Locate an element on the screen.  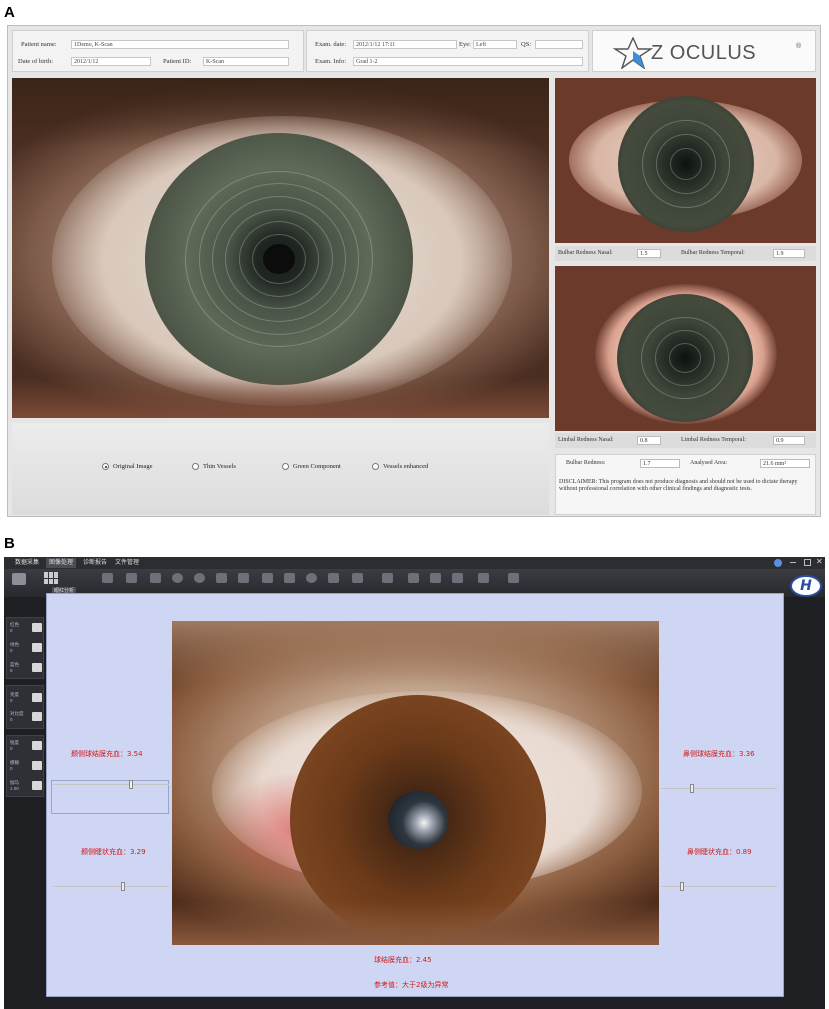
rotate-right-icon is located at coordinates (243, 578).